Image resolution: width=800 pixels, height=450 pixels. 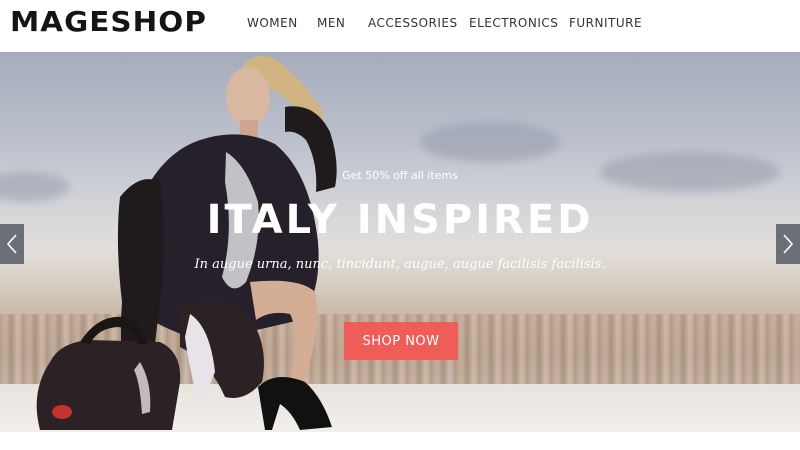 I want to click on nav-item-electronics: ELECTRONICS, so click(x=513, y=23).